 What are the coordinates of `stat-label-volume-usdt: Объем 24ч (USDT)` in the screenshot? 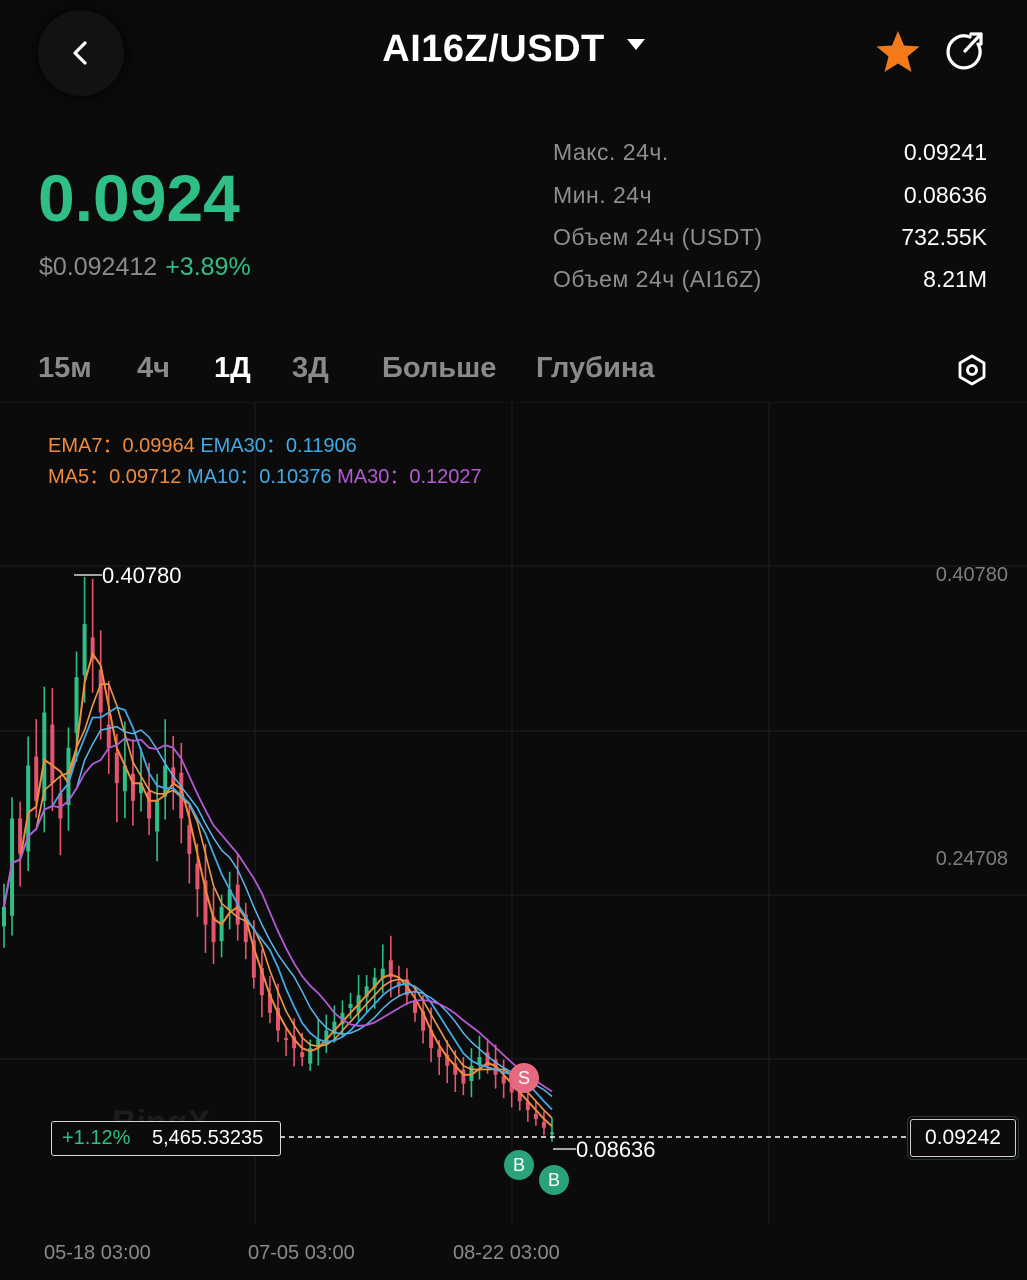 It's located at (658, 237).